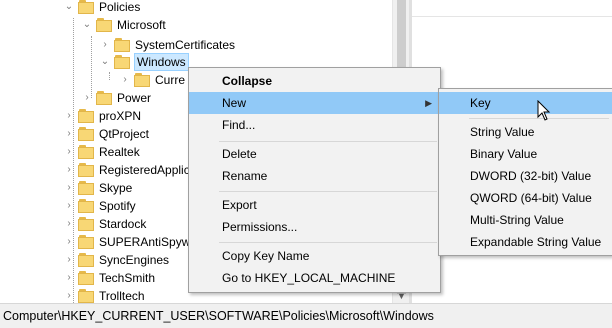  What do you see at coordinates (239, 205) in the screenshot?
I see `menu-item-label: Export` at bounding box center [239, 205].